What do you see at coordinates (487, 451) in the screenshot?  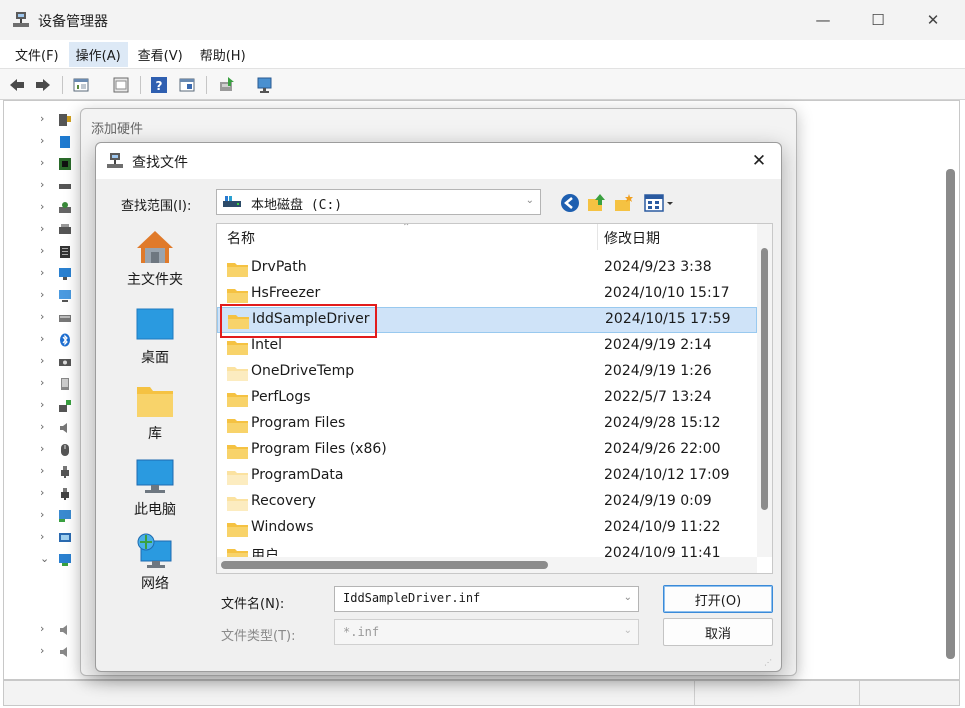 I see `file-row: Program Files (x86) 2024/9/26 22:00` at bounding box center [487, 451].